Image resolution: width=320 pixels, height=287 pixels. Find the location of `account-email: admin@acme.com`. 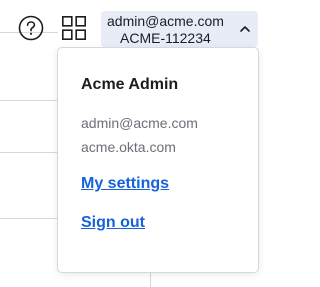

account-email: admin@acme.com is located at coordinates (165, 21).